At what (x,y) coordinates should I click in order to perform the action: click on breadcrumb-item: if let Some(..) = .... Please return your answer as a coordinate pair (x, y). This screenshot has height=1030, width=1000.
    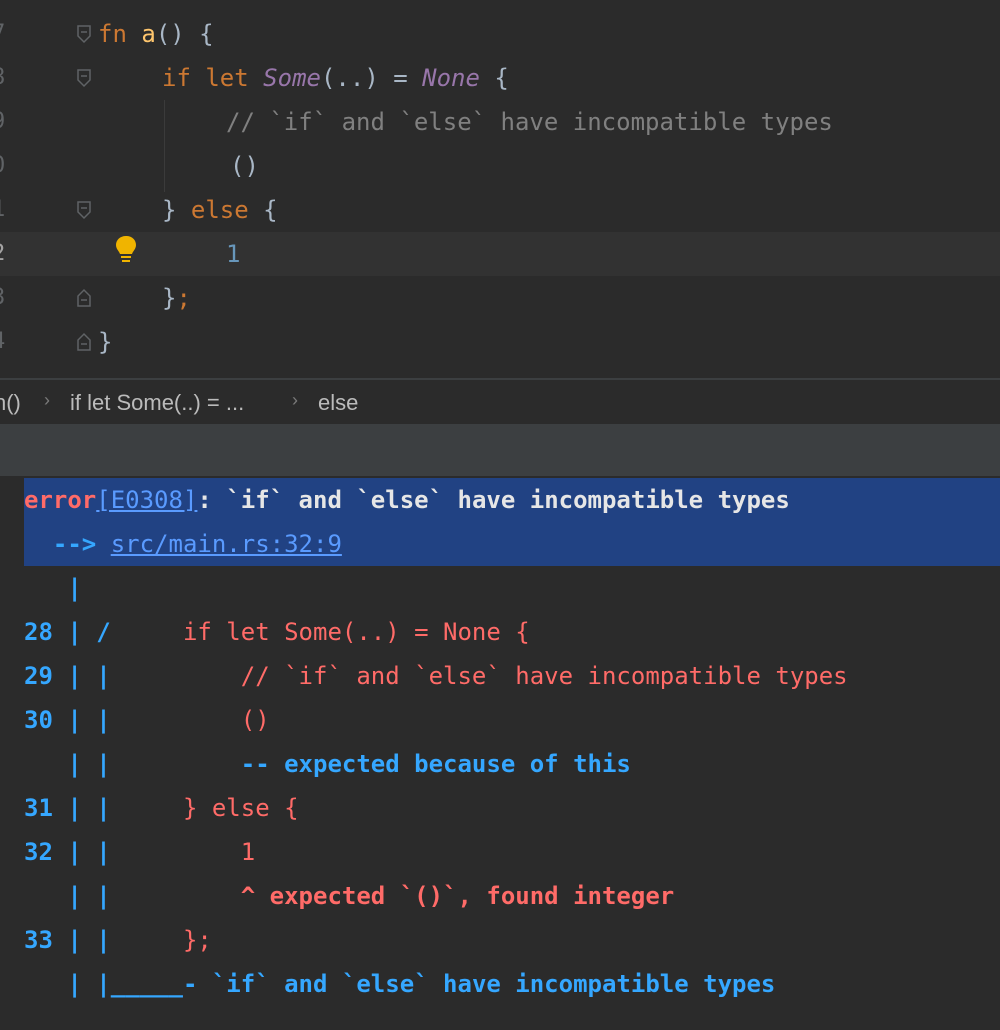
    Looking at the image, I should click on (157, 403).